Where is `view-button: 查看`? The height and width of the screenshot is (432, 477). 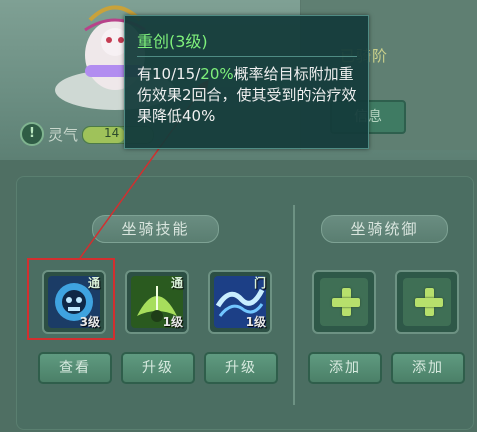 view-button: 查看 is located at coordinates (75, 368).